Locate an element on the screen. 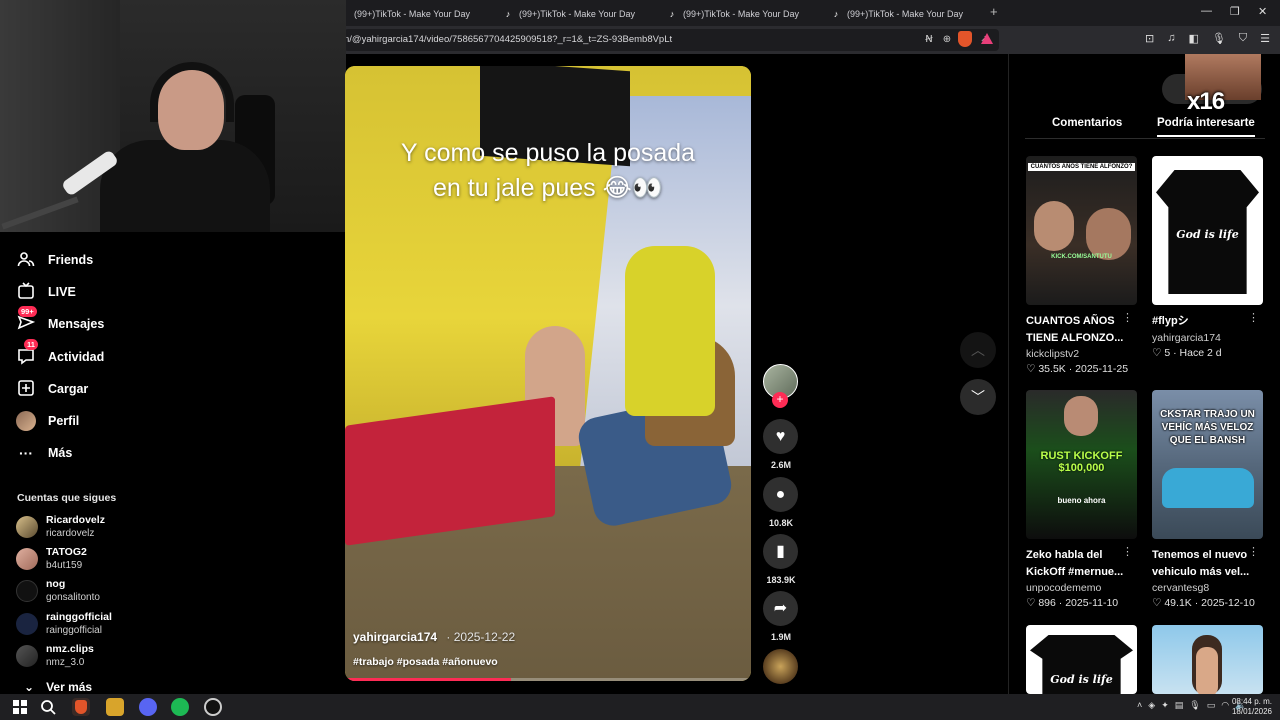 Image resolution: width=1280 pixels, height=720 pixels. recommended-video-card is located at coordinates (1207, 659).